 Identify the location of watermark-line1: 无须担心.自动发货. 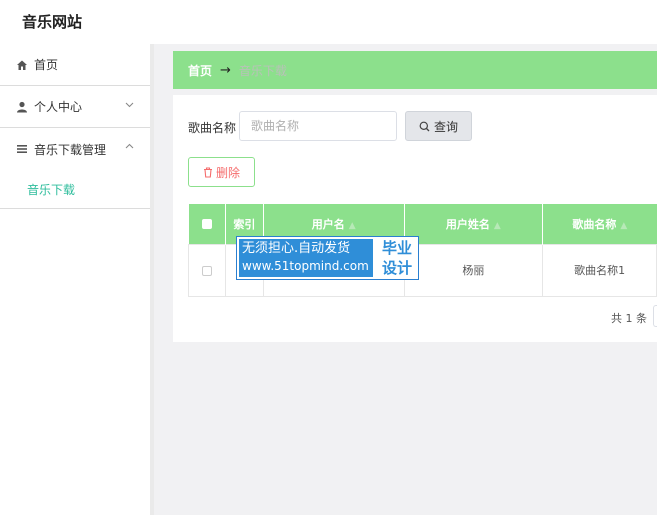
(296, 248).